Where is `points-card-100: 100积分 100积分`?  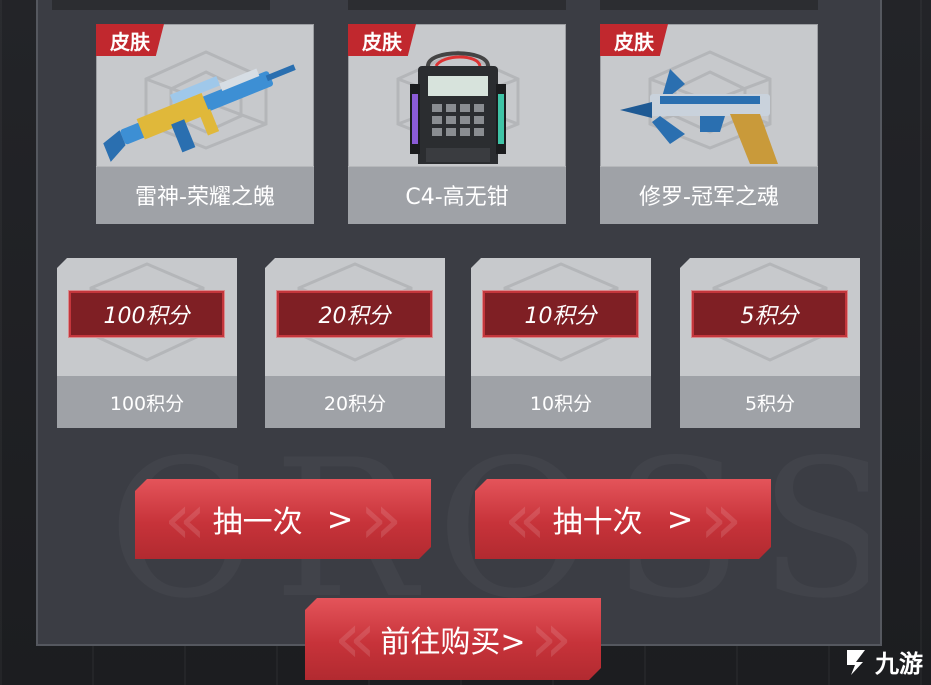 points-card-100: 100积分 100积分 is located at coordinates (147, 343).